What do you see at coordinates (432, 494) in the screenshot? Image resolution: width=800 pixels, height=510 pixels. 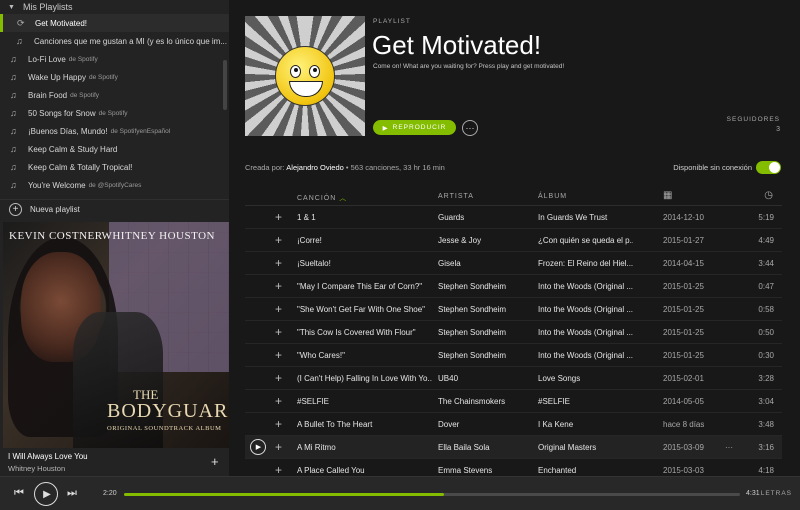 I see `progress-bar` at bounding box center [432, 494].